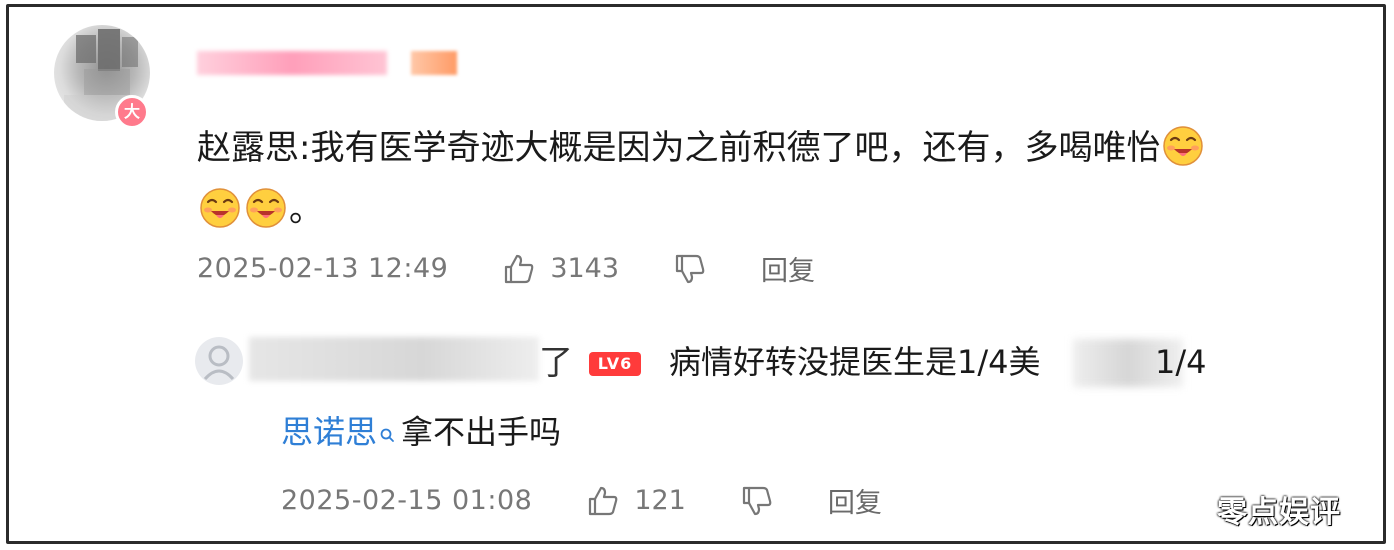 Image resolution: width=1394 pixels, height=550 pixels. I want to click on reply-avatar, so click(219, 361).